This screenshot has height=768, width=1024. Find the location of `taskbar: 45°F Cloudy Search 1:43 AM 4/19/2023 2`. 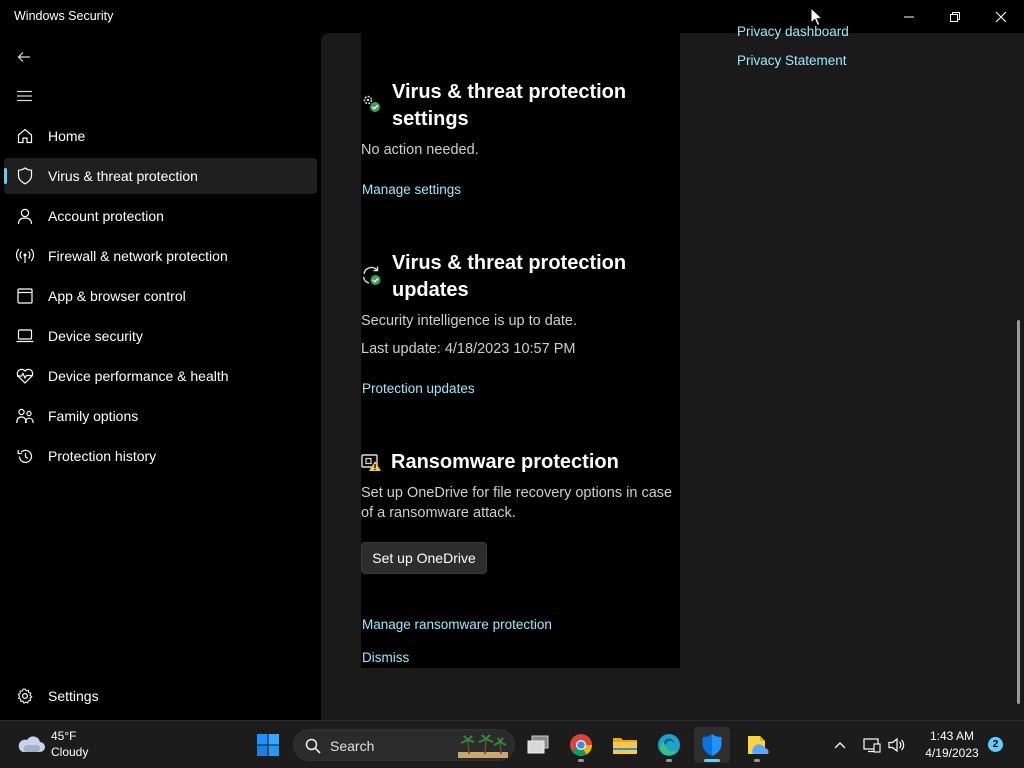

taskbar: 45°F Cloudy Search 1:43 AM 4/19/2023 2 is located at coordinates (512, 744).